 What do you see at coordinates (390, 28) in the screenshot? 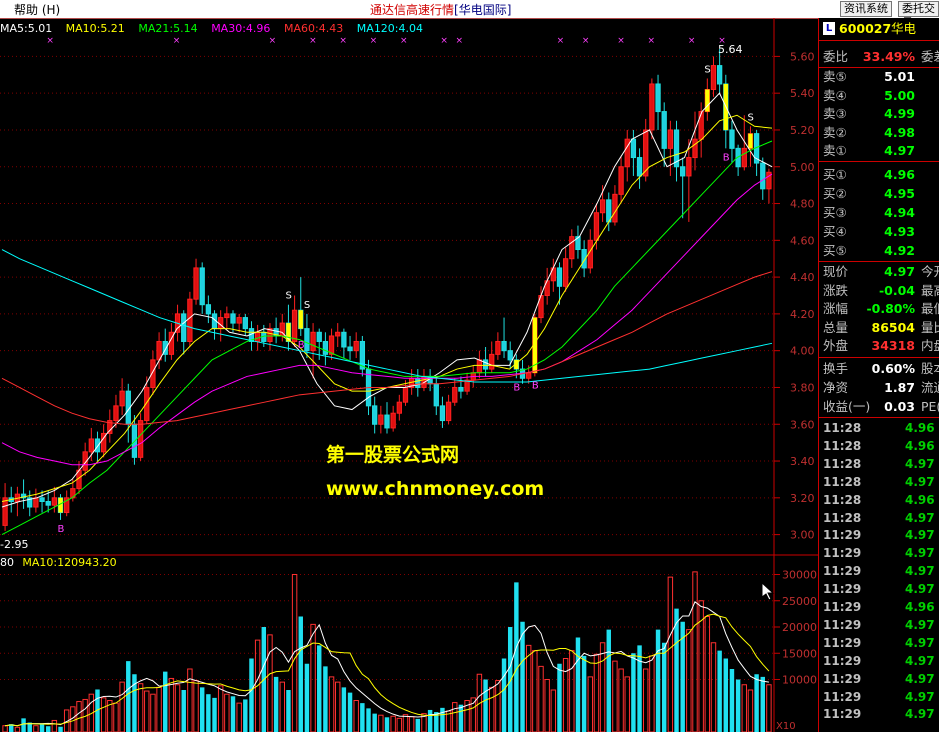
I see `ma-legend-item: MA120:4.04` at bounding box center [390, 28].